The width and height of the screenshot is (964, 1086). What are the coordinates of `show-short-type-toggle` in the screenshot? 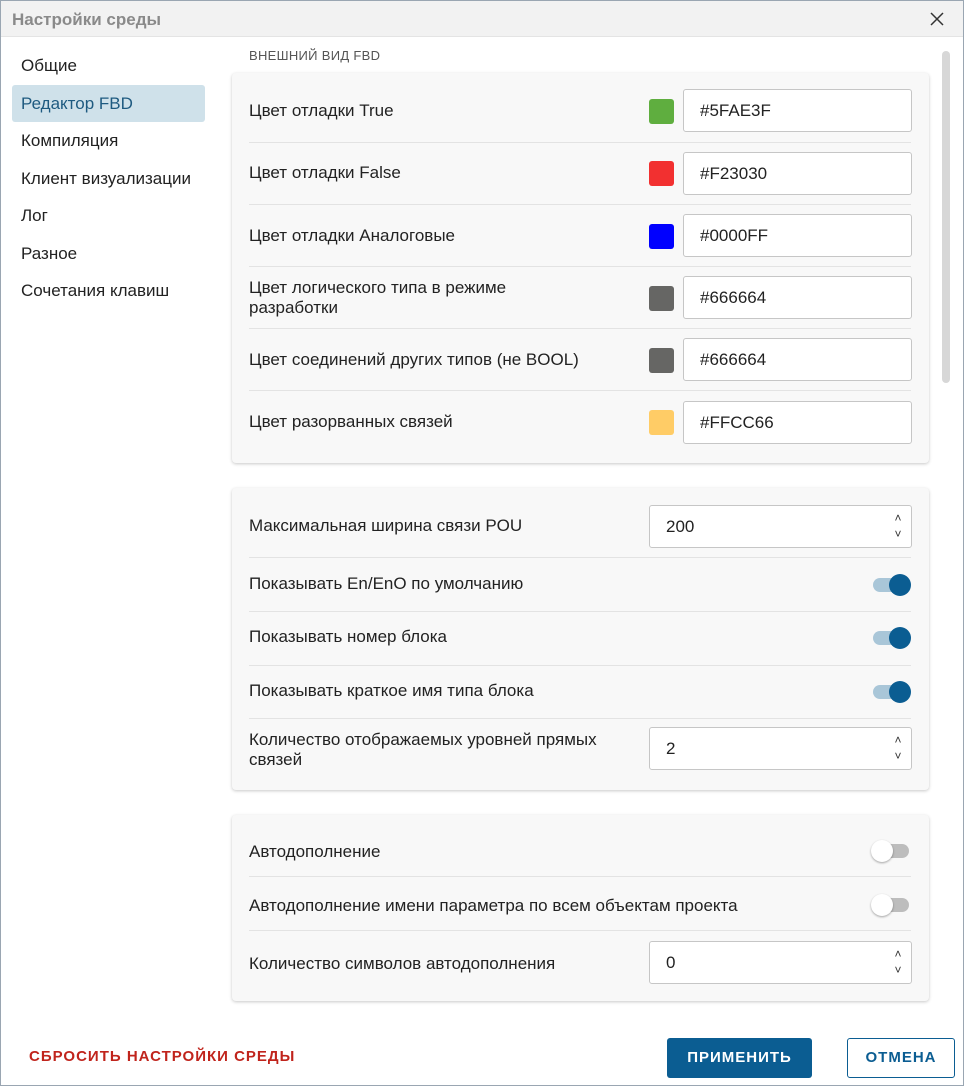 It's located at (891, 692).